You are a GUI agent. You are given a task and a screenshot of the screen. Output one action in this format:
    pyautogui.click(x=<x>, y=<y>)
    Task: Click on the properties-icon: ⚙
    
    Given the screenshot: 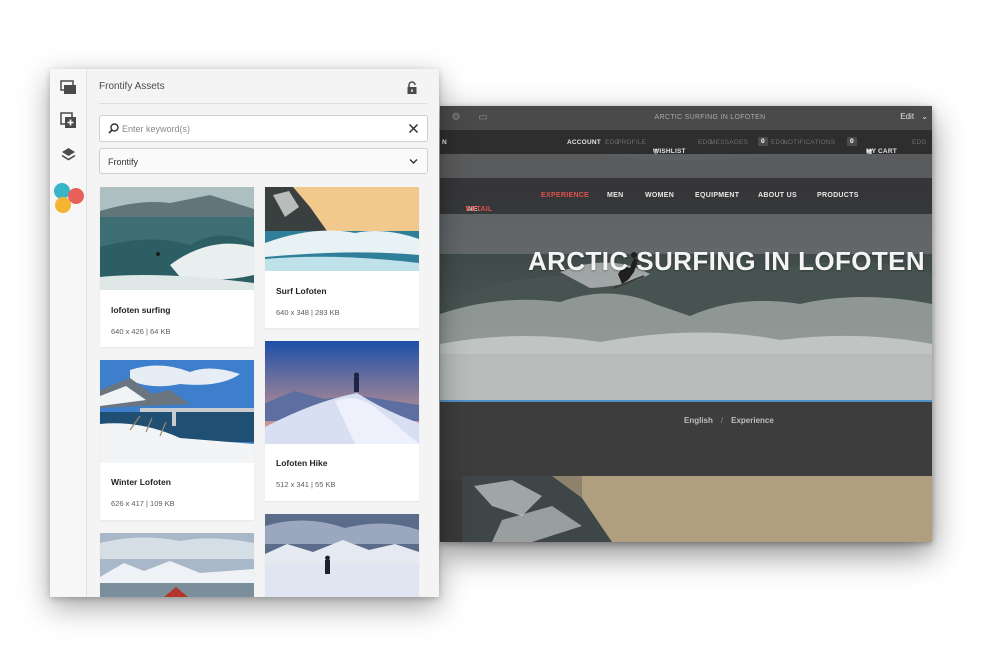 What is the action you would take?
    pyautogui.click(x=456, y=117)
    